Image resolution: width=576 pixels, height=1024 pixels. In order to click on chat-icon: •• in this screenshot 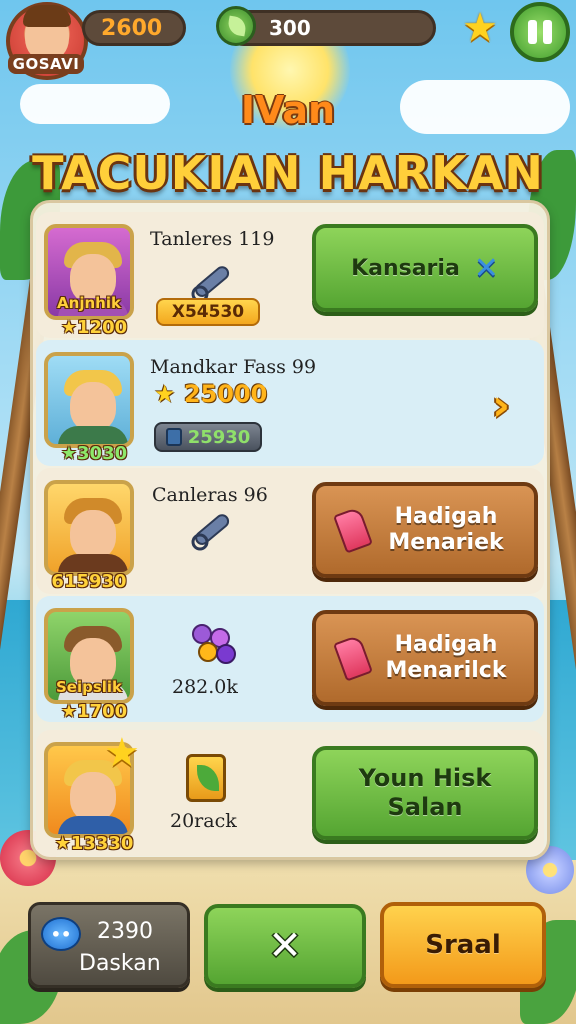, I will do `click(61, 934)`.